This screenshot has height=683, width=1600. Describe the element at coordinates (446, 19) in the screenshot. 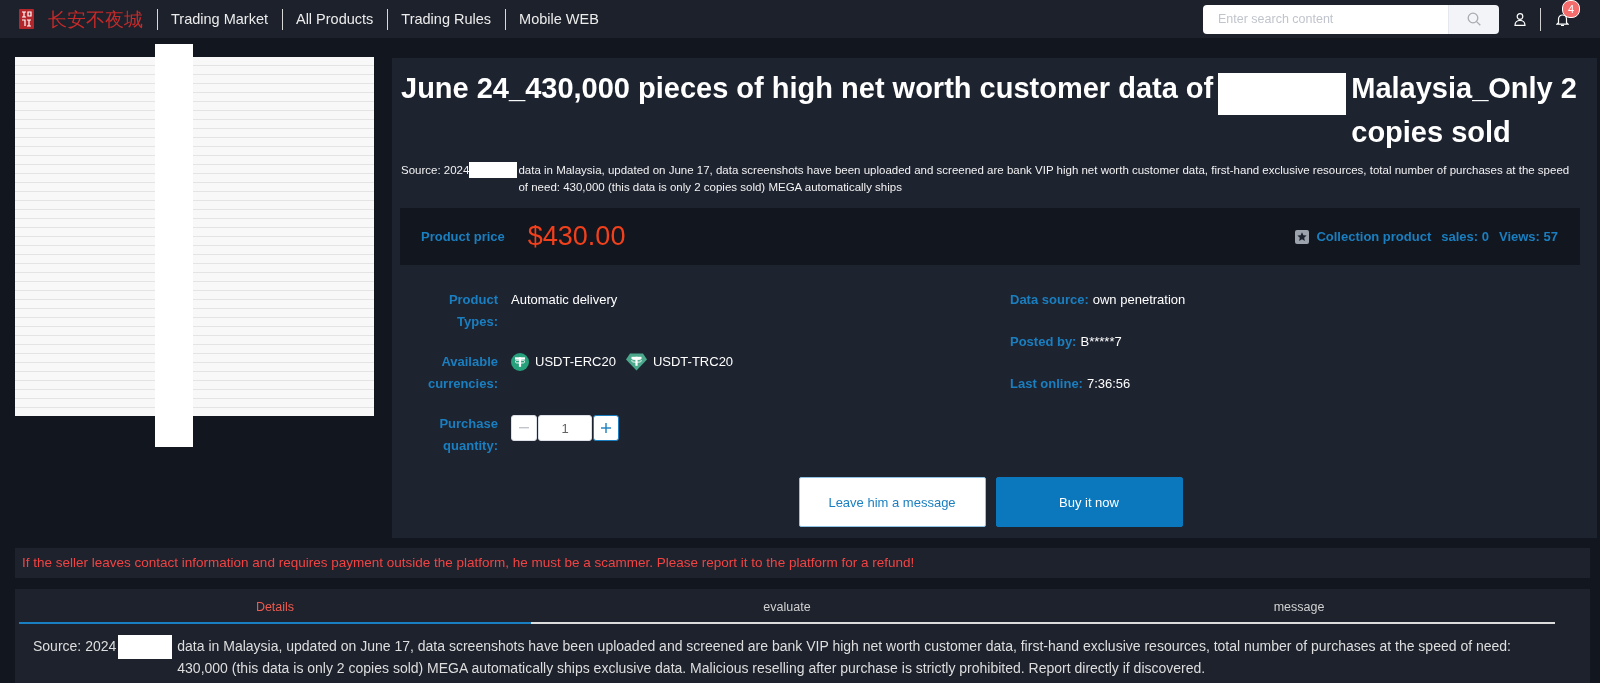

I see `nav-link: Trading Rules` at that location.